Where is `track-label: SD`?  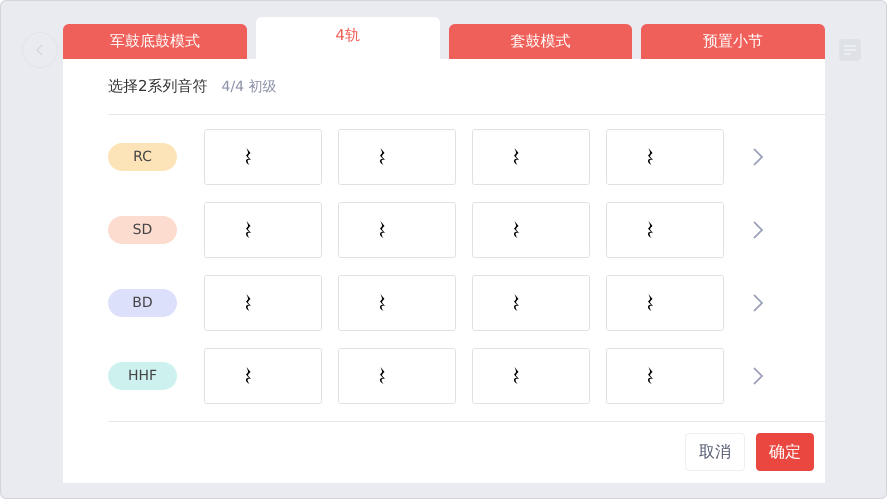
track-label: SD is located at coordinates (142, 230).